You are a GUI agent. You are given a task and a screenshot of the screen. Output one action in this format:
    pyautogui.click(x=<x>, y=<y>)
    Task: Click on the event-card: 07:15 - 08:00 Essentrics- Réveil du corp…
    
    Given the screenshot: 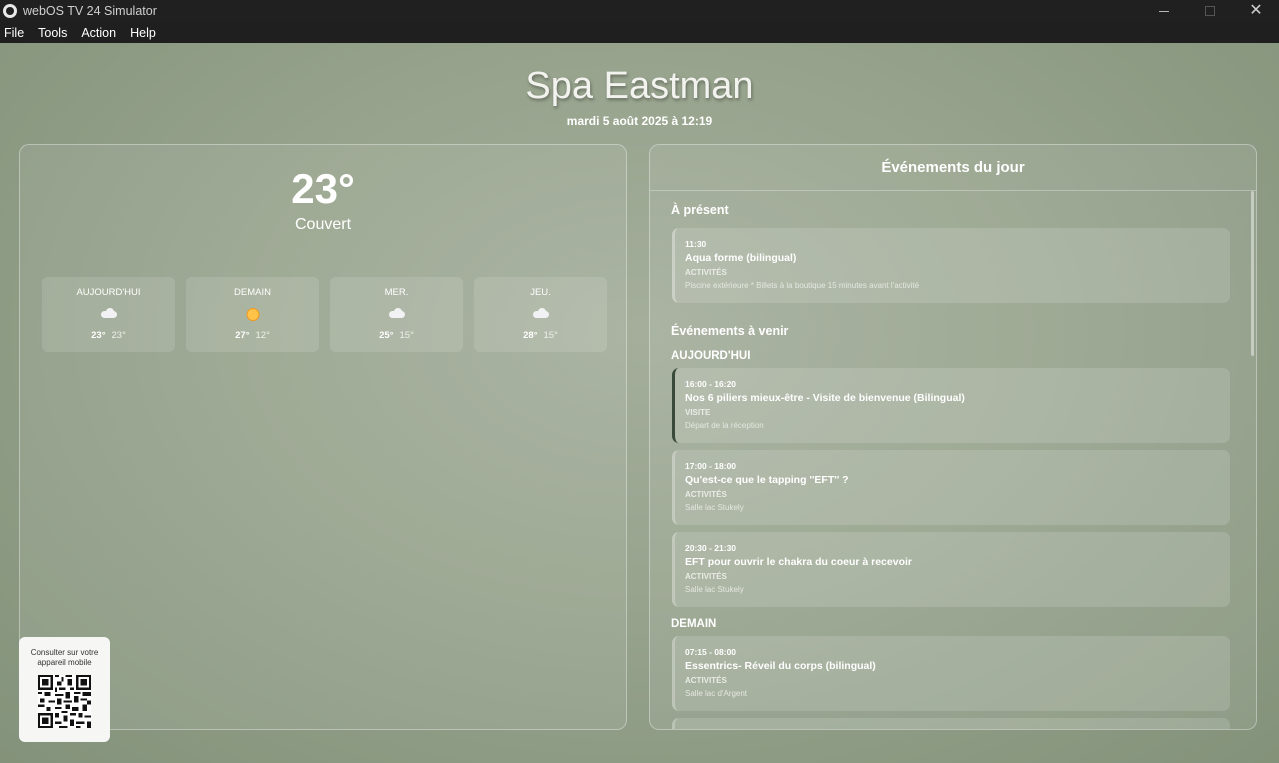 What is the action you would take?
    pyautogui.click(x=951, y=673)
    